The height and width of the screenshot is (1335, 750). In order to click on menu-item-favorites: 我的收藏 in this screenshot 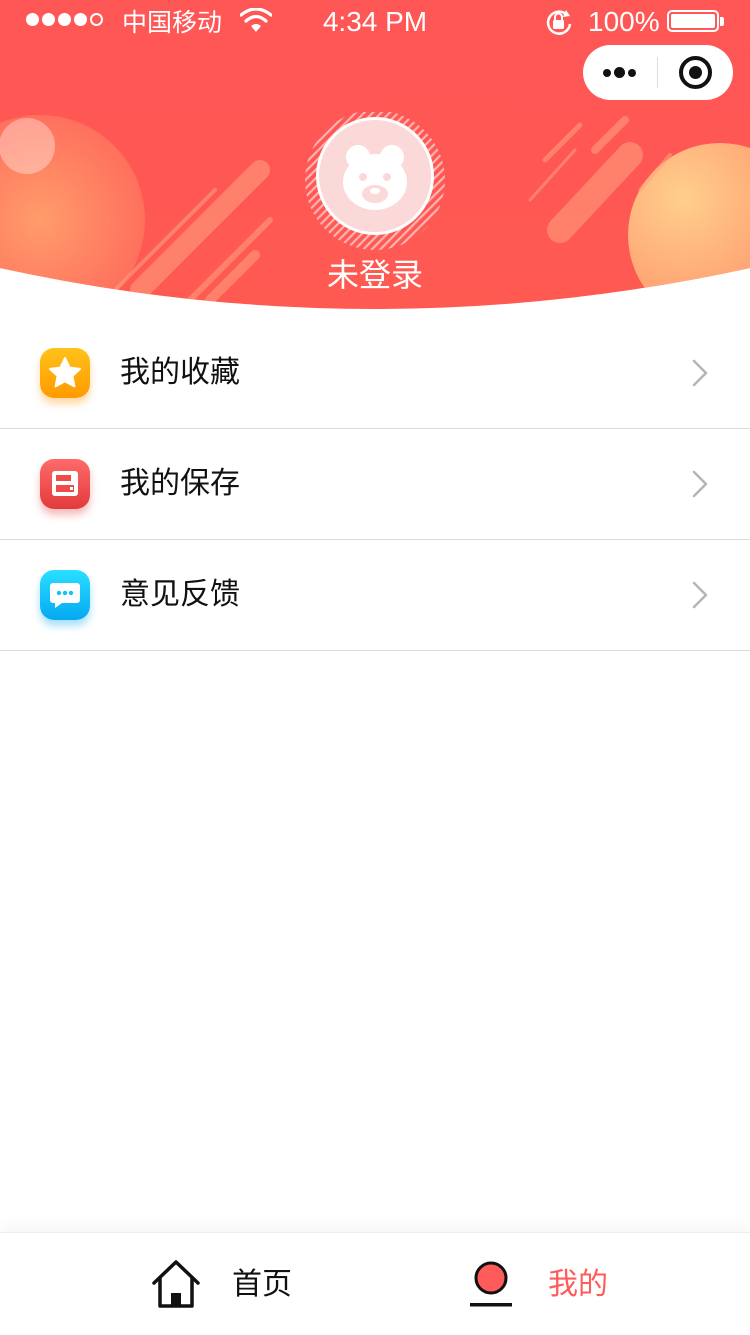, I will do `click(375, 373)`.